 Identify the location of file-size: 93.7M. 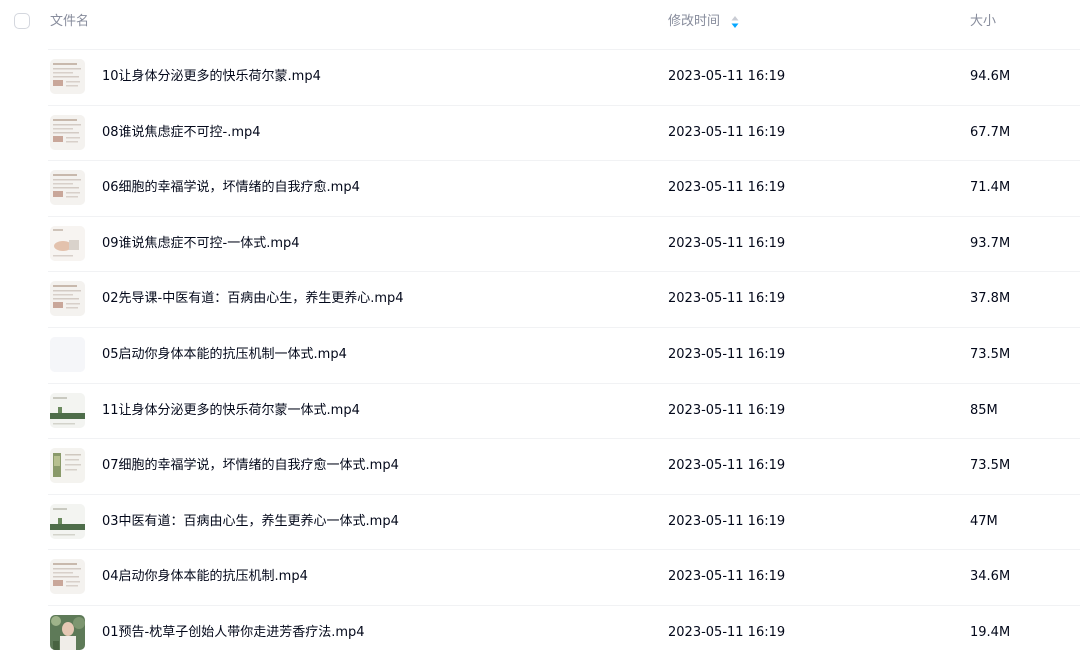
(990, 243).